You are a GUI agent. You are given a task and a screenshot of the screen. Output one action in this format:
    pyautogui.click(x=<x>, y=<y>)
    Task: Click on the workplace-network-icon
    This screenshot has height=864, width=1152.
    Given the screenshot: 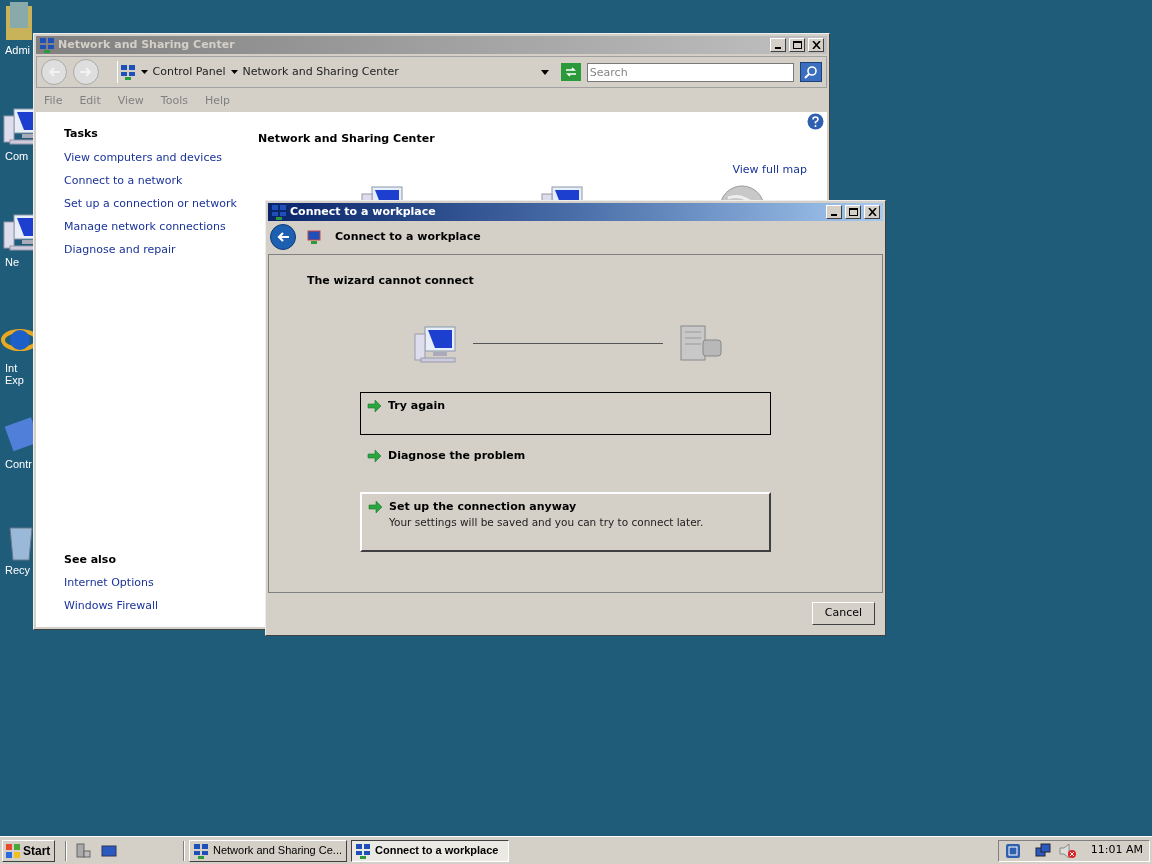 What is the action you would take?
    pyautogui.click(x=314, y=237)
    